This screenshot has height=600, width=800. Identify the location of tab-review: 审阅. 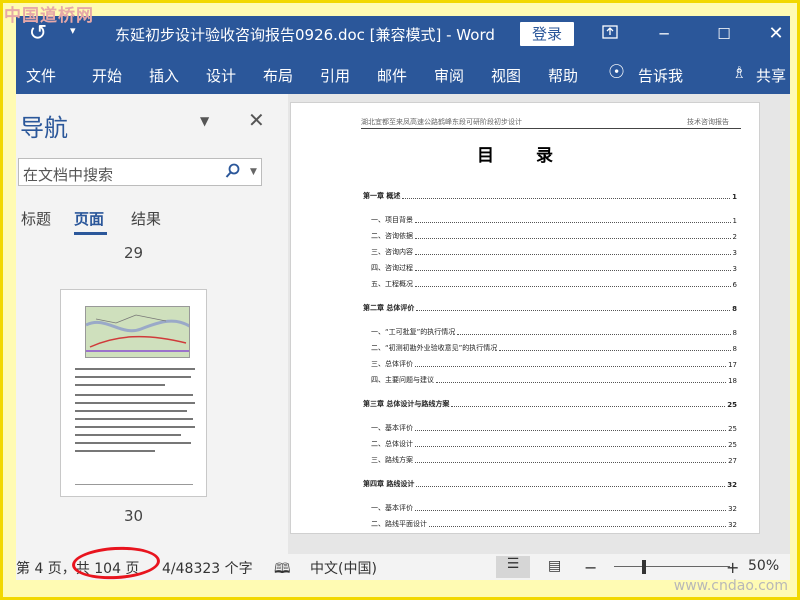
(449, 75).